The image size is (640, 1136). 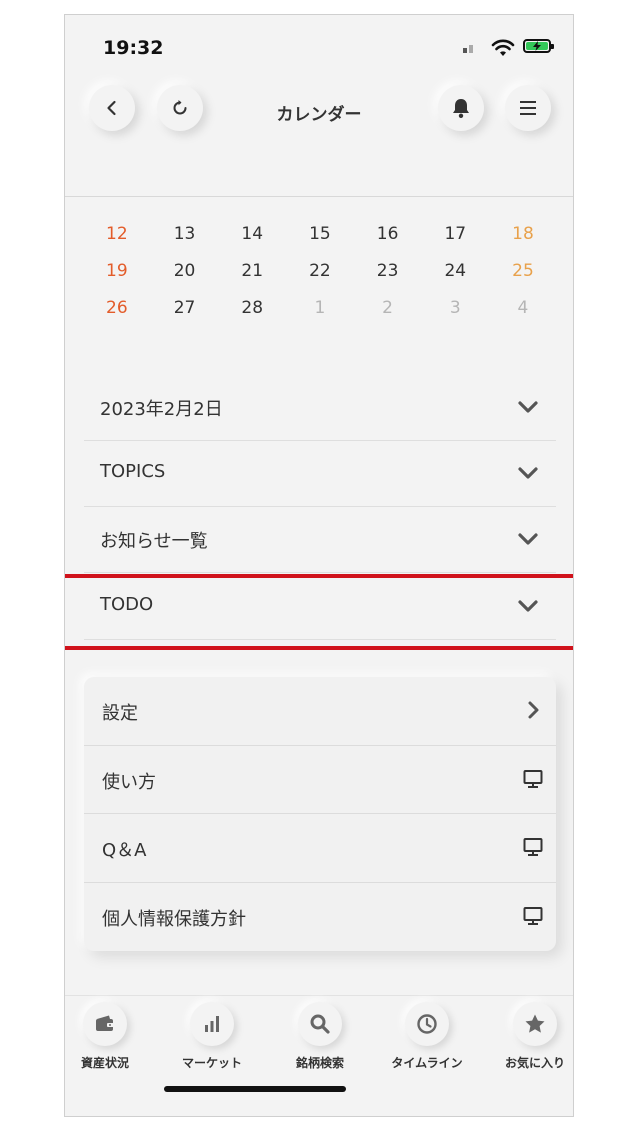 What do you see at coordinates (320, 540) in the screenshot?
I see `accordion-notices: お知らせ一覧` at bounding box center [320, 540].